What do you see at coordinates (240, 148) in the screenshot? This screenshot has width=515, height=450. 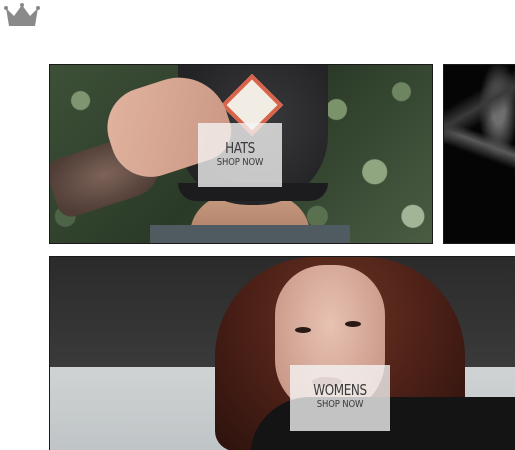 I see `hats-title: HATS` at bounding box center [240, 148].